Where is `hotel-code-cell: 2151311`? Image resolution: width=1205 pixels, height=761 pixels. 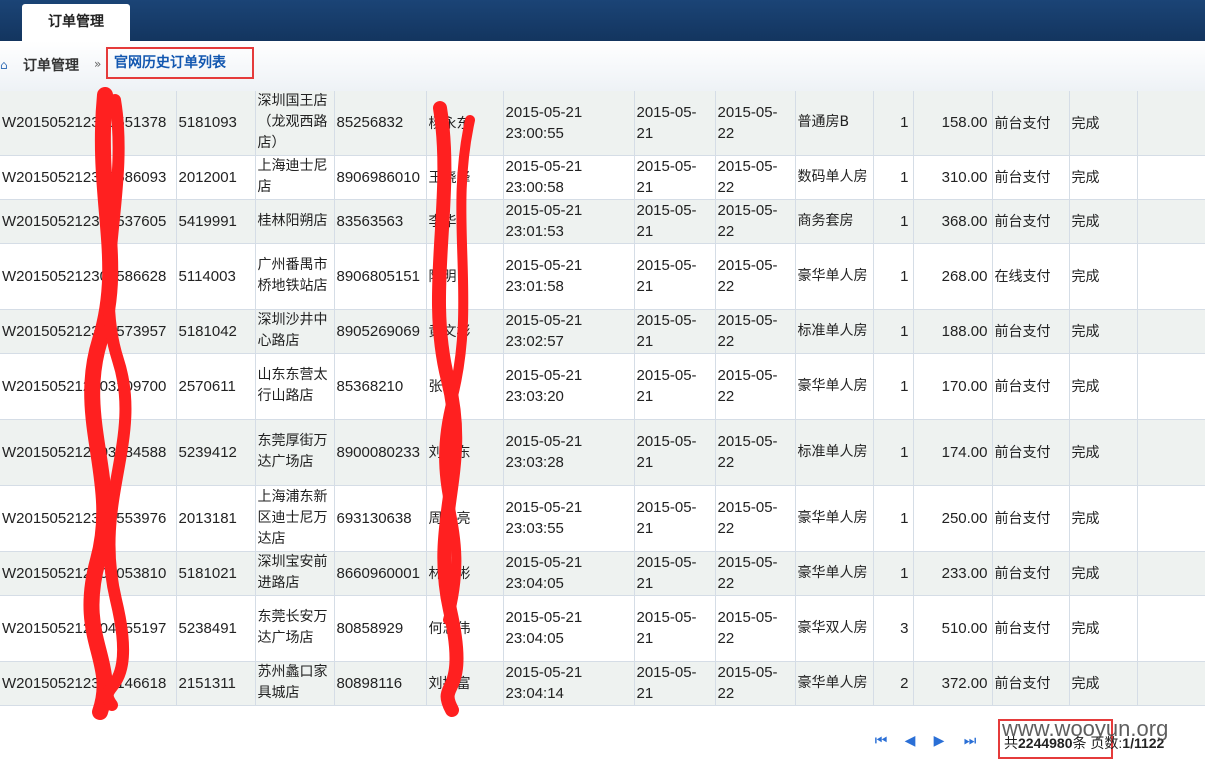
hotel-code-cell: 2151311 is located at coordinates (216, 683).